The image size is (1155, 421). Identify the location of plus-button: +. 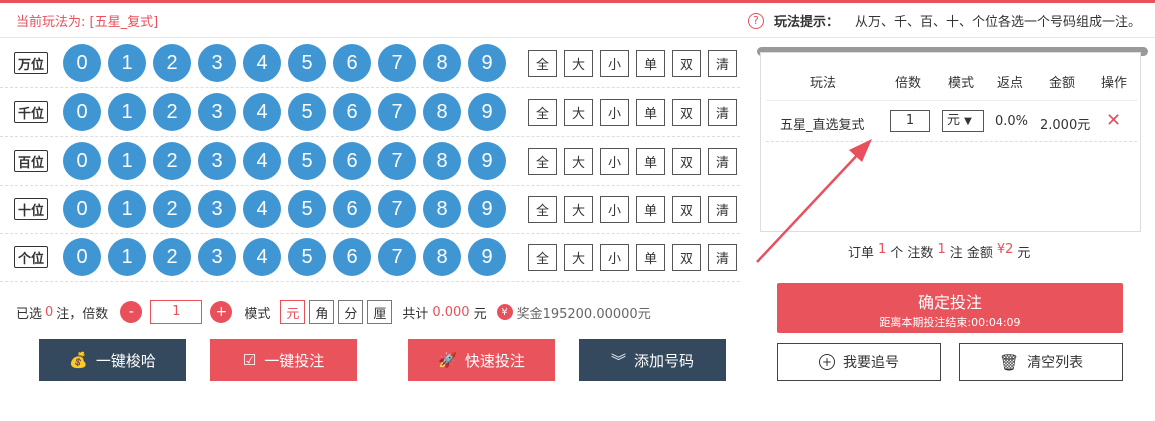
(221, 312).